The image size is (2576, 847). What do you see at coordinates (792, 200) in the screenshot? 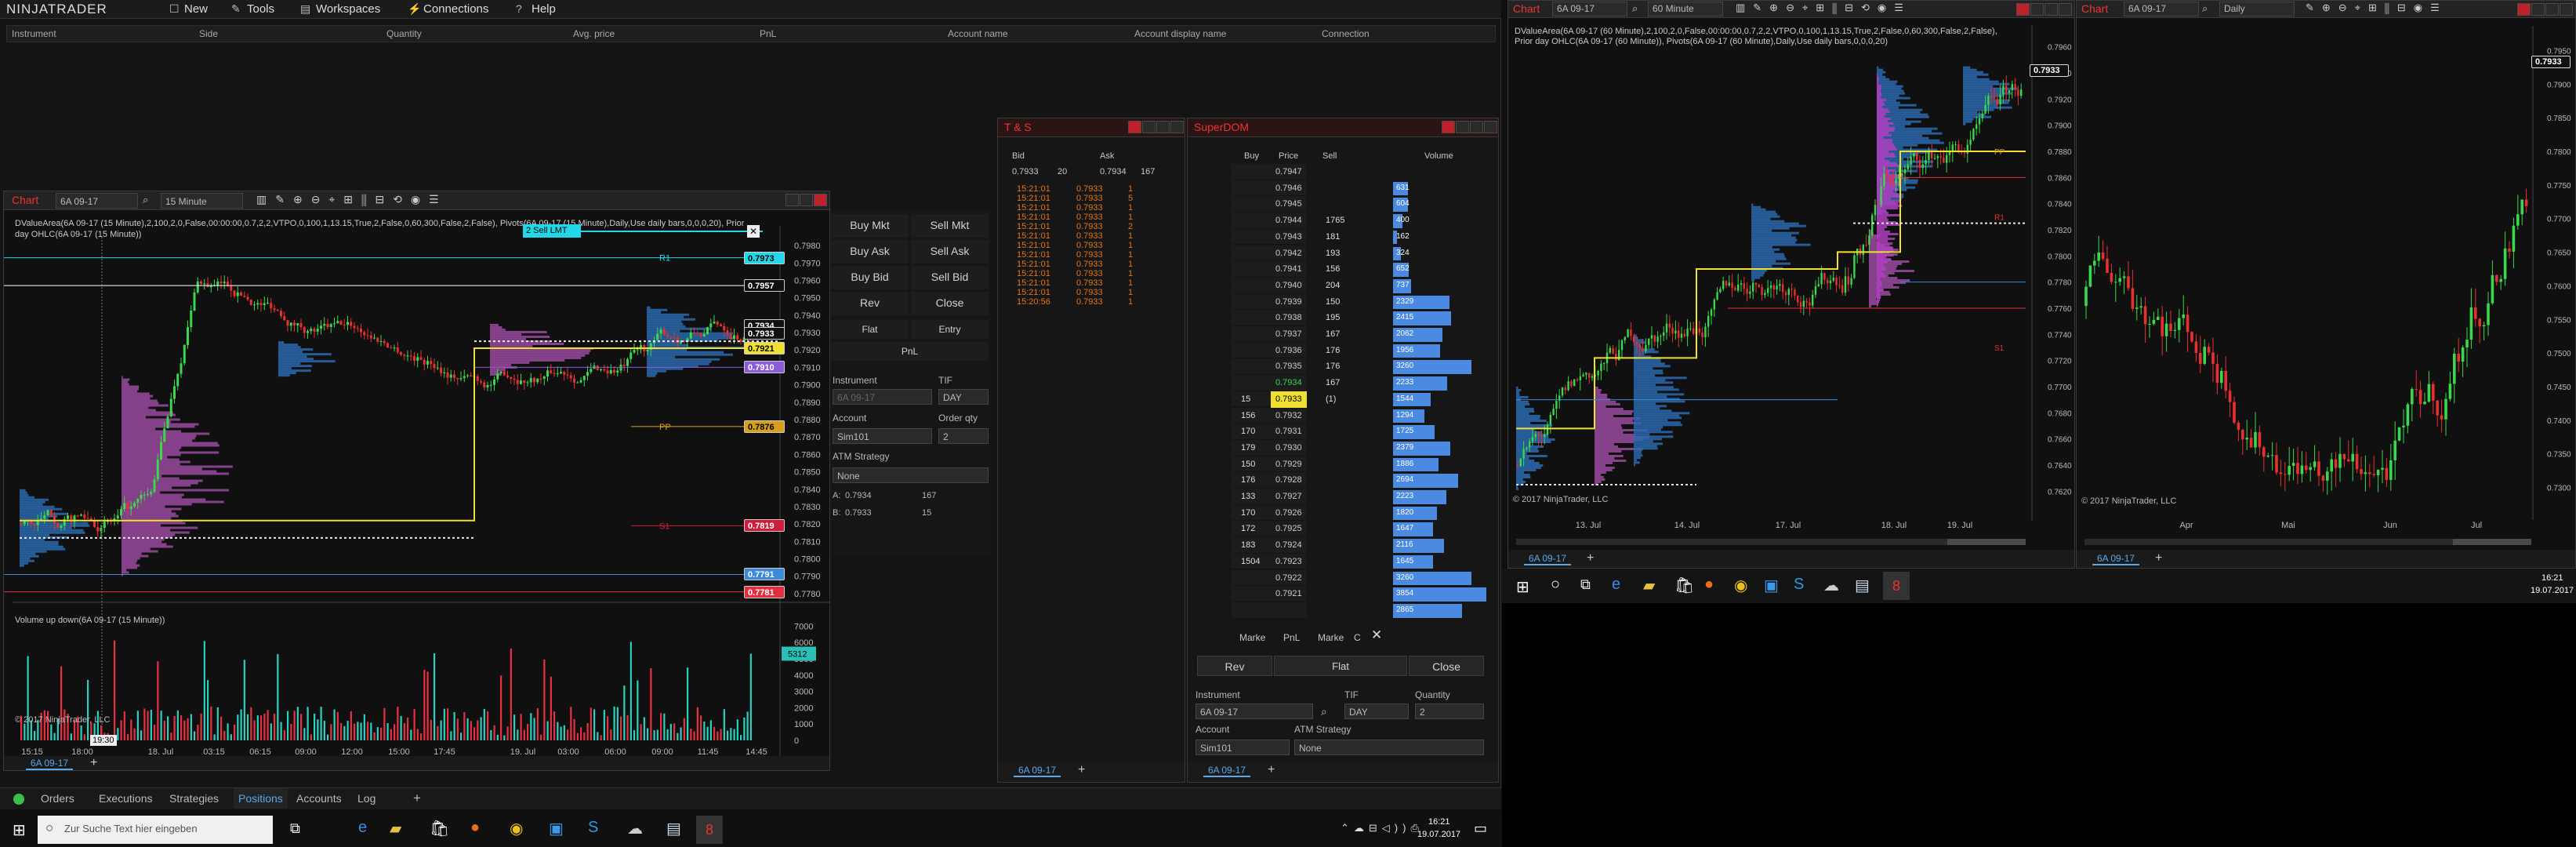
I see `chart1-min-icon` at bounding box center [792, 200].